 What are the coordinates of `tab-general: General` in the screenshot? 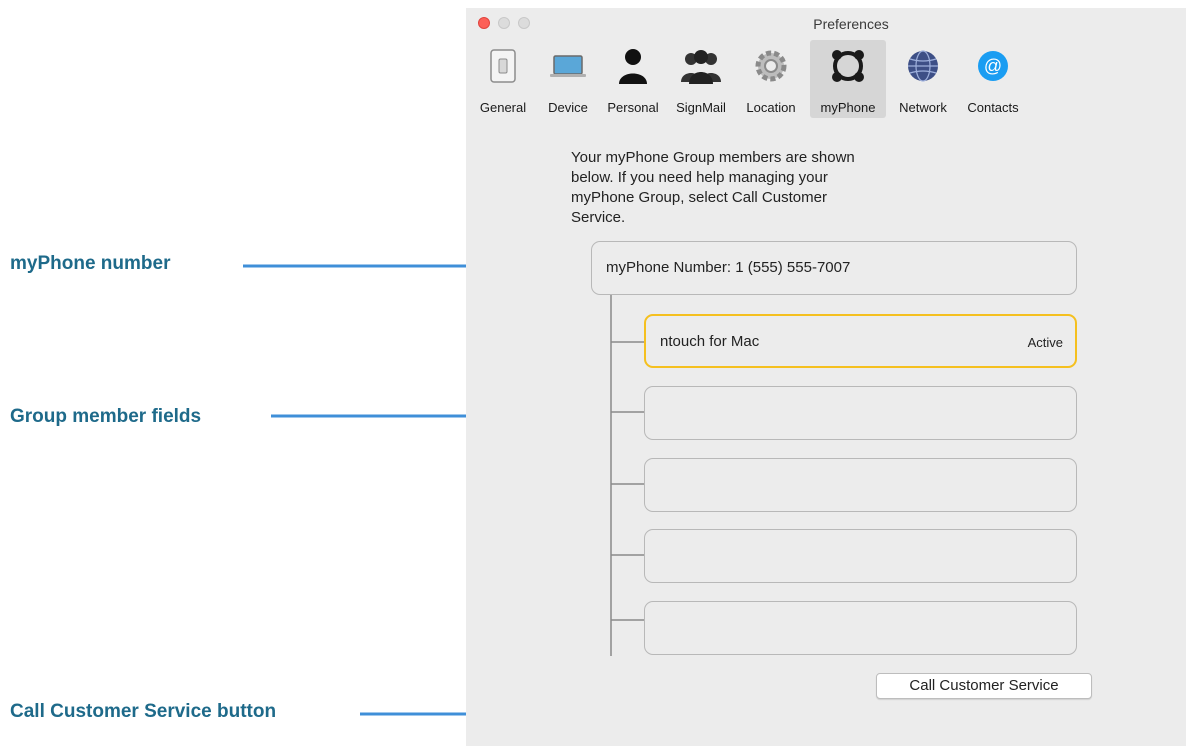 It's located at (503, 79).